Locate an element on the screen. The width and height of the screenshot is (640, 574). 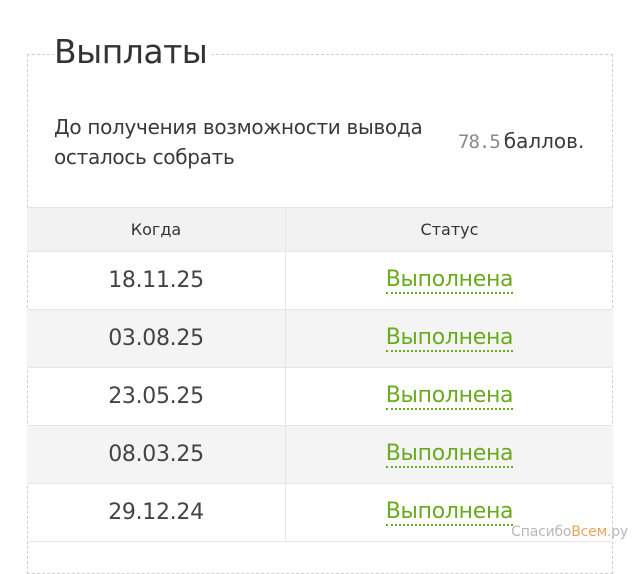
table-row: 08.03.25 Выполнена is located at coordinates (320, 455).